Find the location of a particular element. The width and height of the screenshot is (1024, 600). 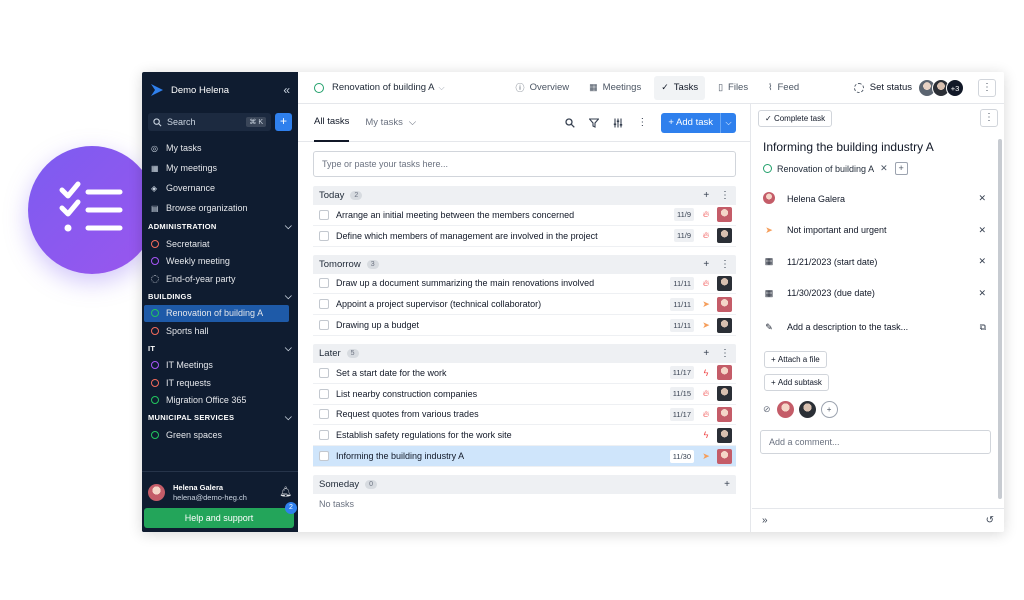

tab-all-tasks: All tasks is located at coordinates (332, 123).